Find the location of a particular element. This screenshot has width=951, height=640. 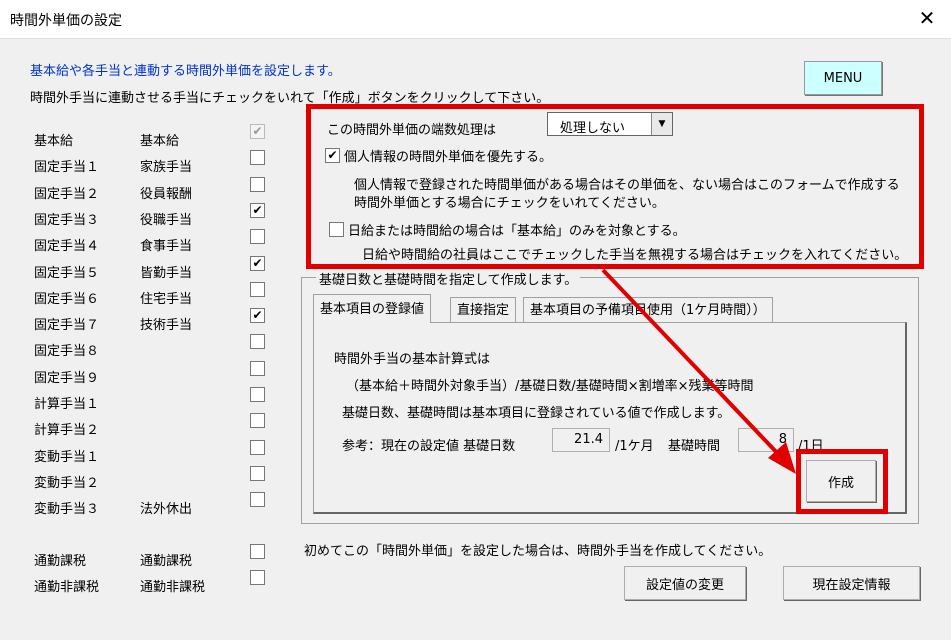

allowance-category: 固定手当６ is located at coordinates (67, 299).